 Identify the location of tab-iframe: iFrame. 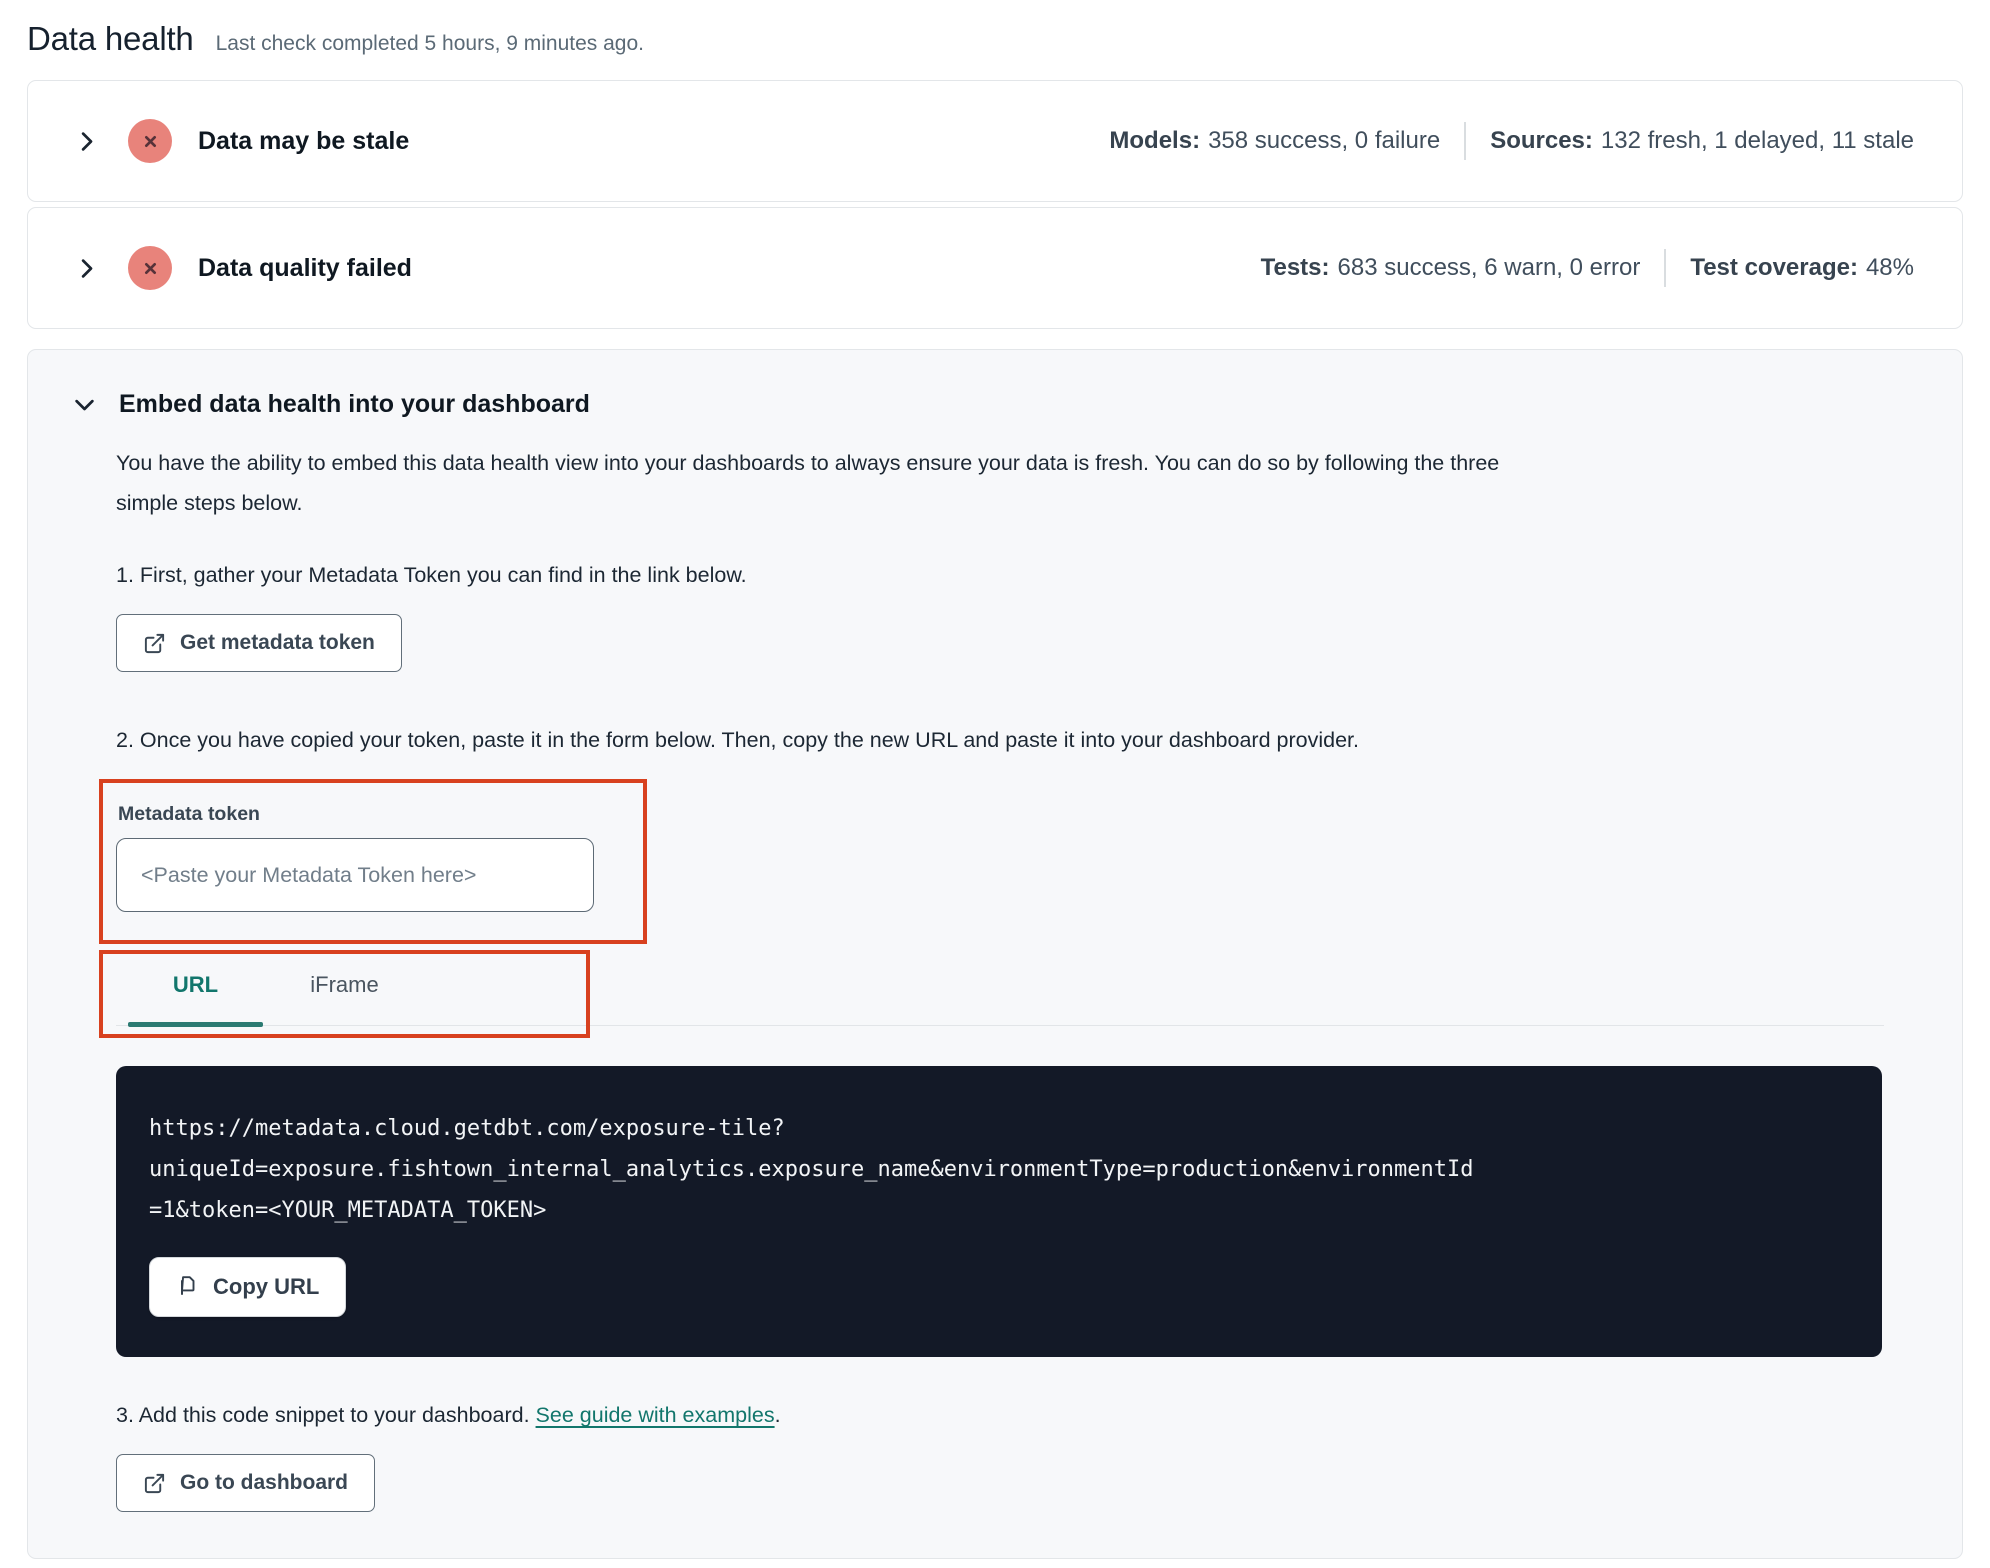
(344, 990).